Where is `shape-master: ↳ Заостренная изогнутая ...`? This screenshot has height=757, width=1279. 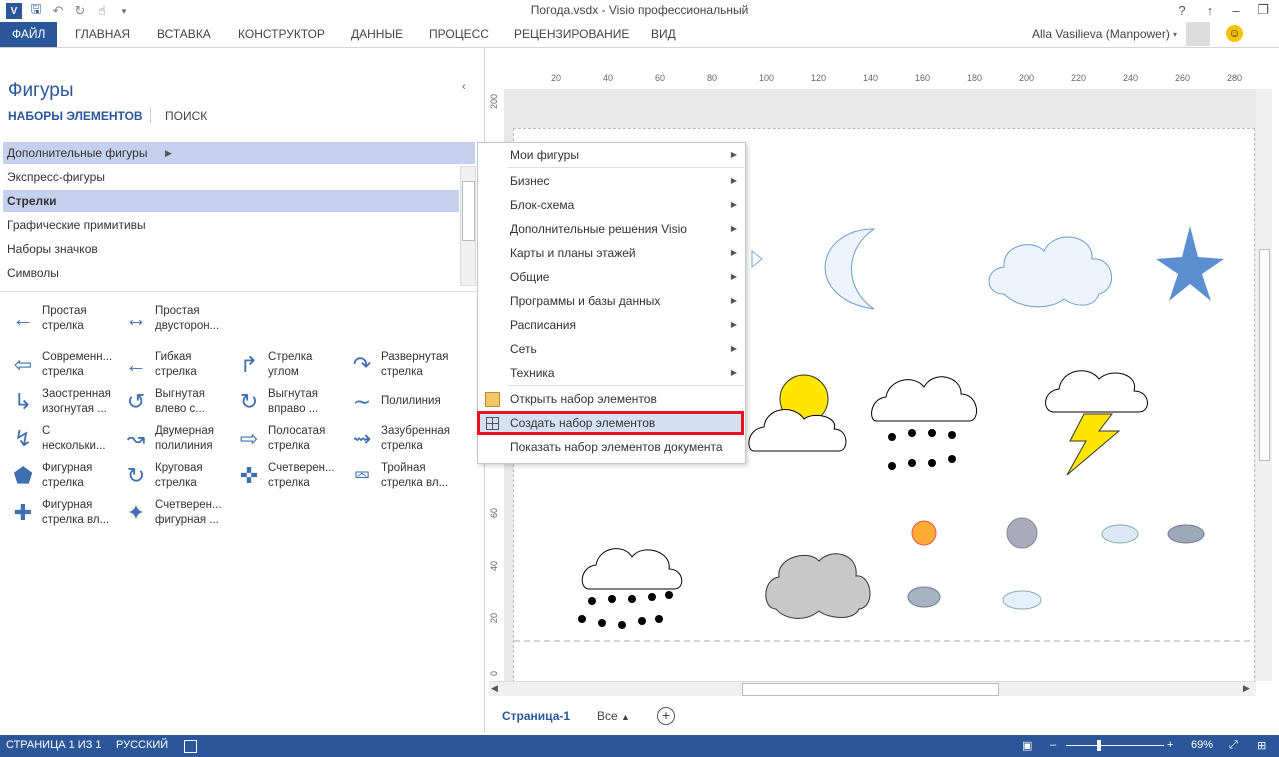
shape-master: ↳ Заостренная изогнутая ... is located at coordinates (65, 403).